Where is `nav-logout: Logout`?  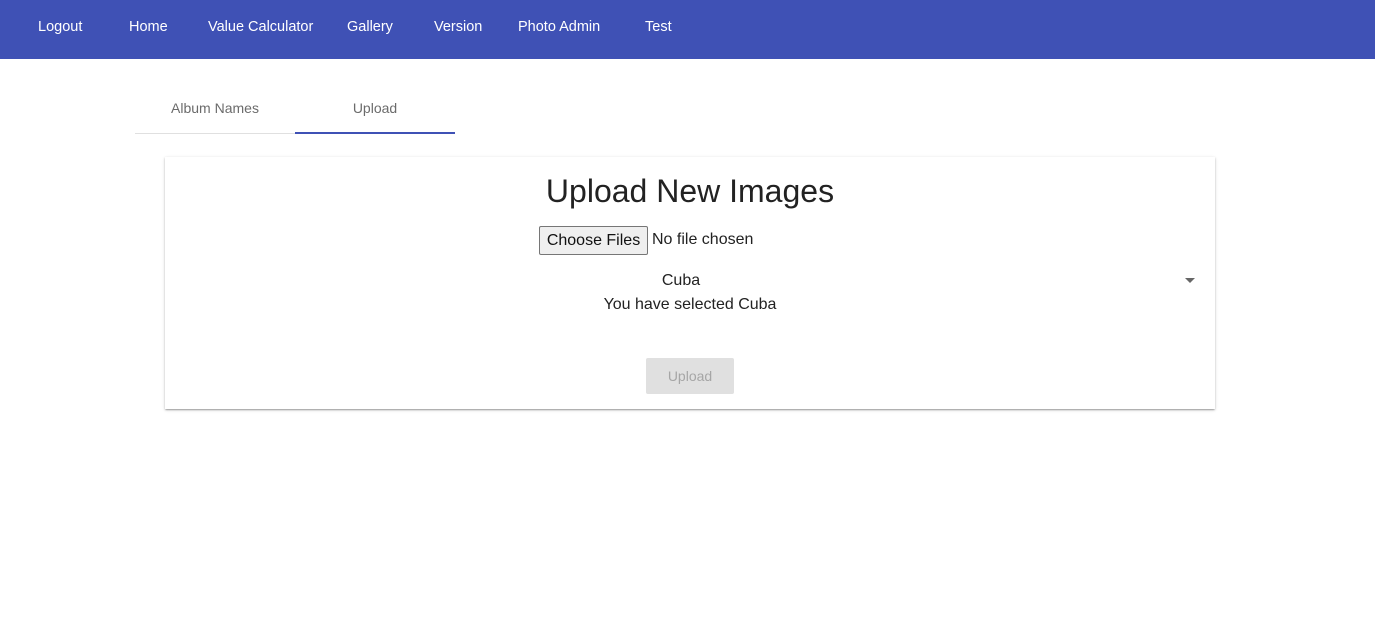
nav-logout: Logout is located at coordinates (60, 27).